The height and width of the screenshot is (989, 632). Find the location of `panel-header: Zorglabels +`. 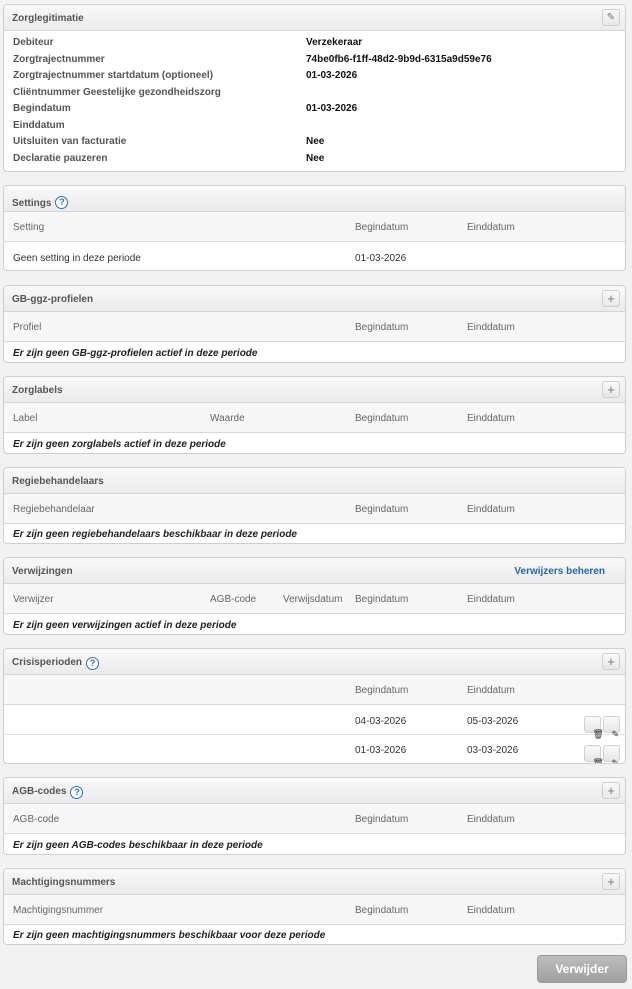

panel-header: Zorglabels + is located at coordinates (314, 390).